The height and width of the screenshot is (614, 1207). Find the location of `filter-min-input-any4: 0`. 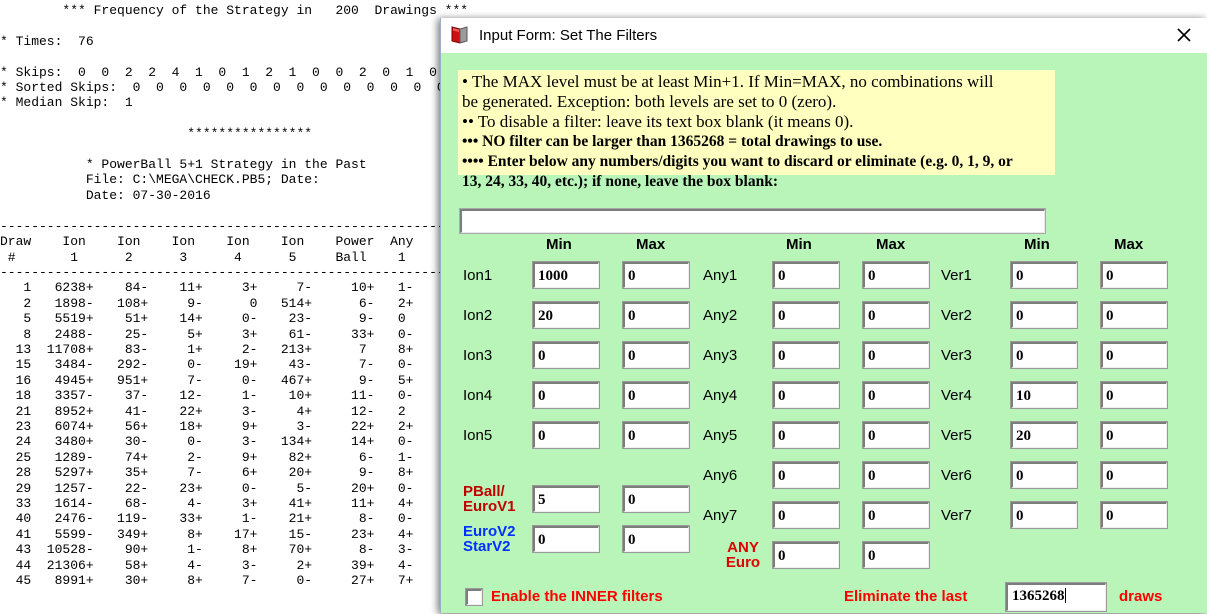

filter-min-input-any4: 0 is located at coordinates (806, 395).